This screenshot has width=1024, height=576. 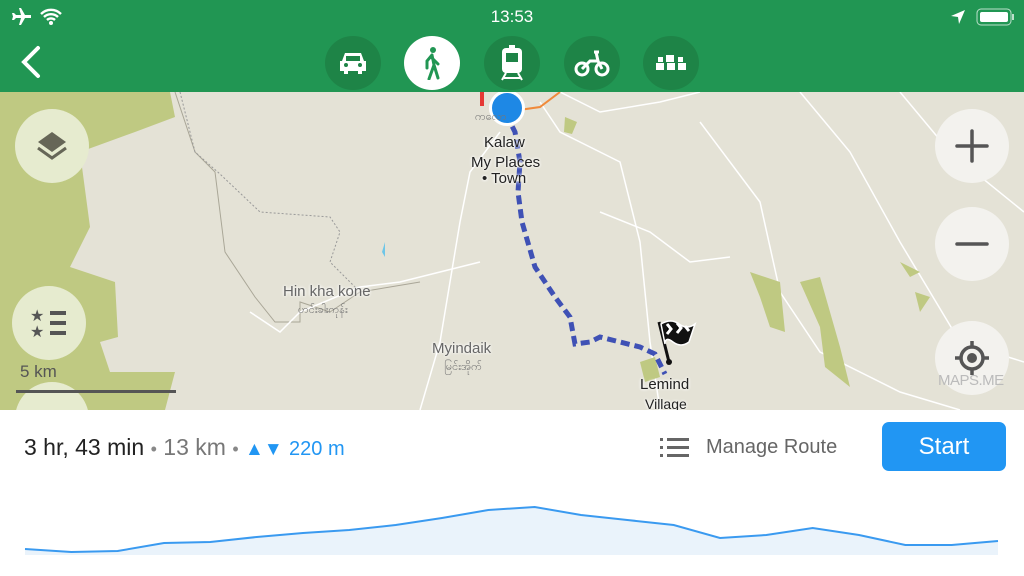 I want to click on finish-flag-icon, so click(x=677, y=342).